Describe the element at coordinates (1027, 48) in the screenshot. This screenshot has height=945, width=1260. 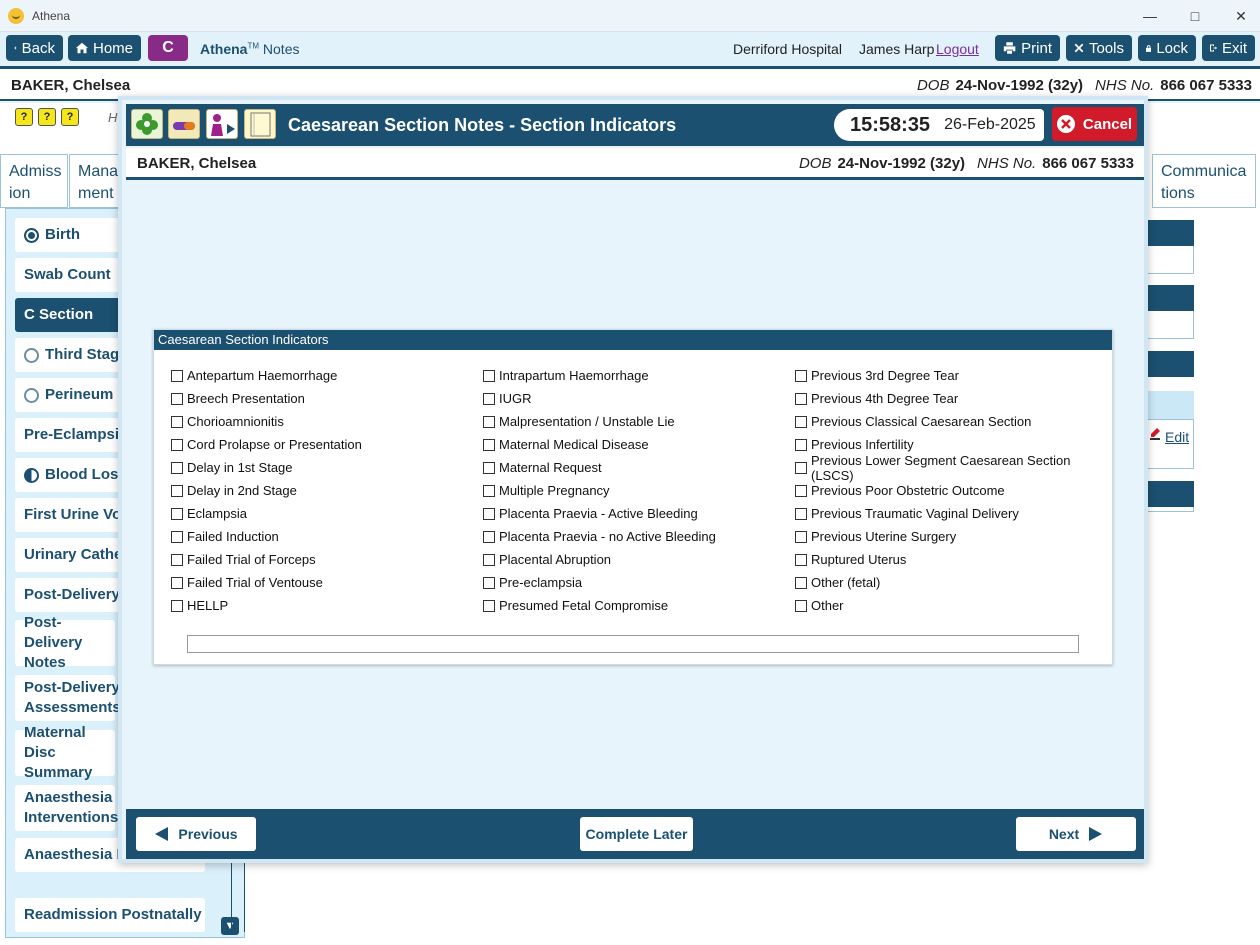
I see `print-button: Print` at that location.